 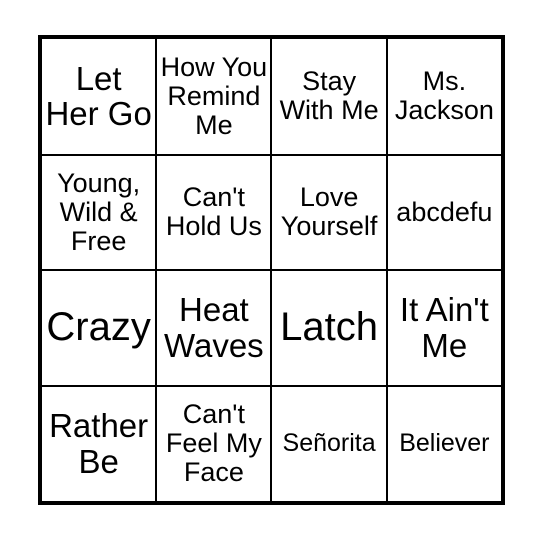 I want to click on bingo-cell: Can't Feel My Face, so click(x=214, y=442).